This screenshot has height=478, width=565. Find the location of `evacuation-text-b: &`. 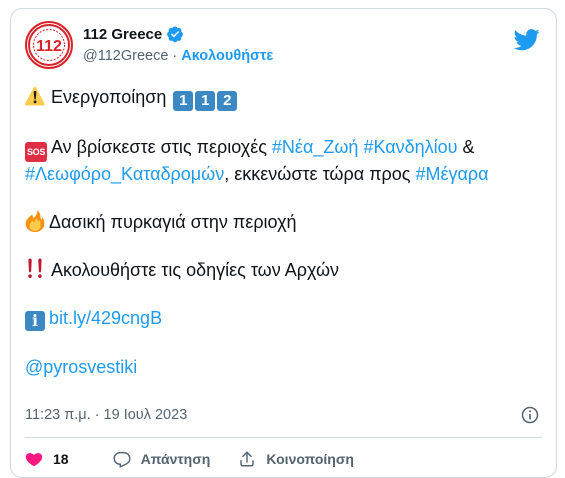

evacuation-text-b: & is located at coordinates (466, 147).